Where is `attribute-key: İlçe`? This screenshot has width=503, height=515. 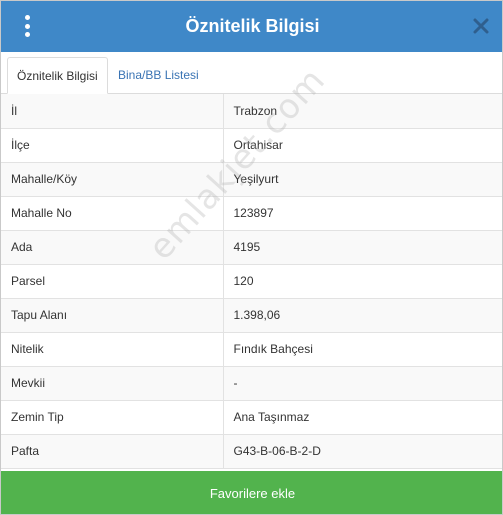
attribute-key: İlçe is located at coordinates (112, 145).